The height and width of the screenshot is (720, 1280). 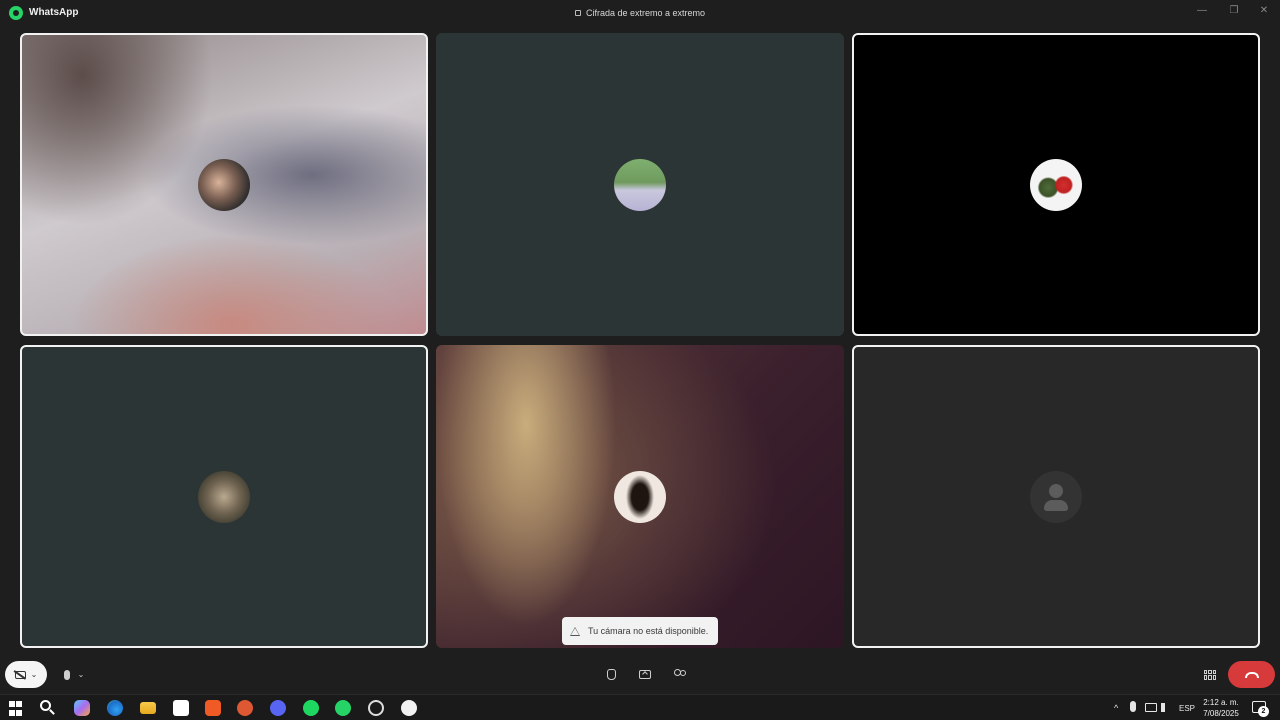 I want to click on end-call-button, so click(x=1251, y=674).